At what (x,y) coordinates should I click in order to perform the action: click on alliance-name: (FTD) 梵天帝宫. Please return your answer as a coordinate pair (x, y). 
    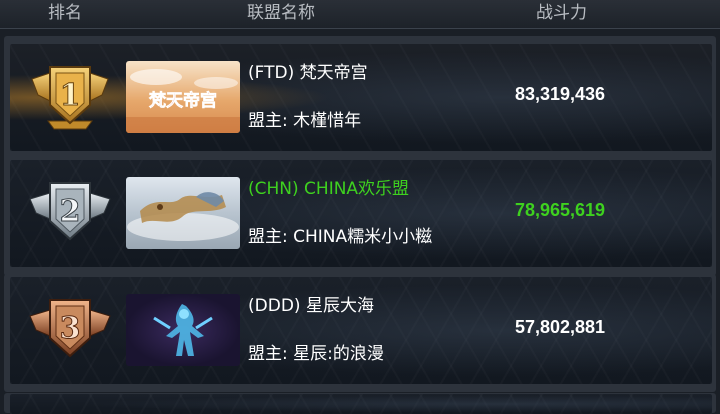
    Looking at the image, I should click on (308, 73).